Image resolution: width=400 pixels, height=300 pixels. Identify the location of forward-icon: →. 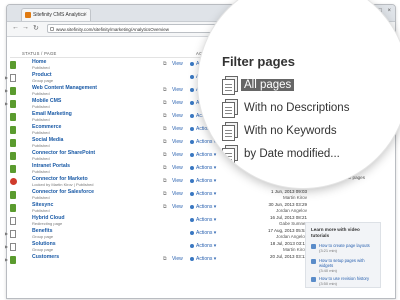
(25, 27).